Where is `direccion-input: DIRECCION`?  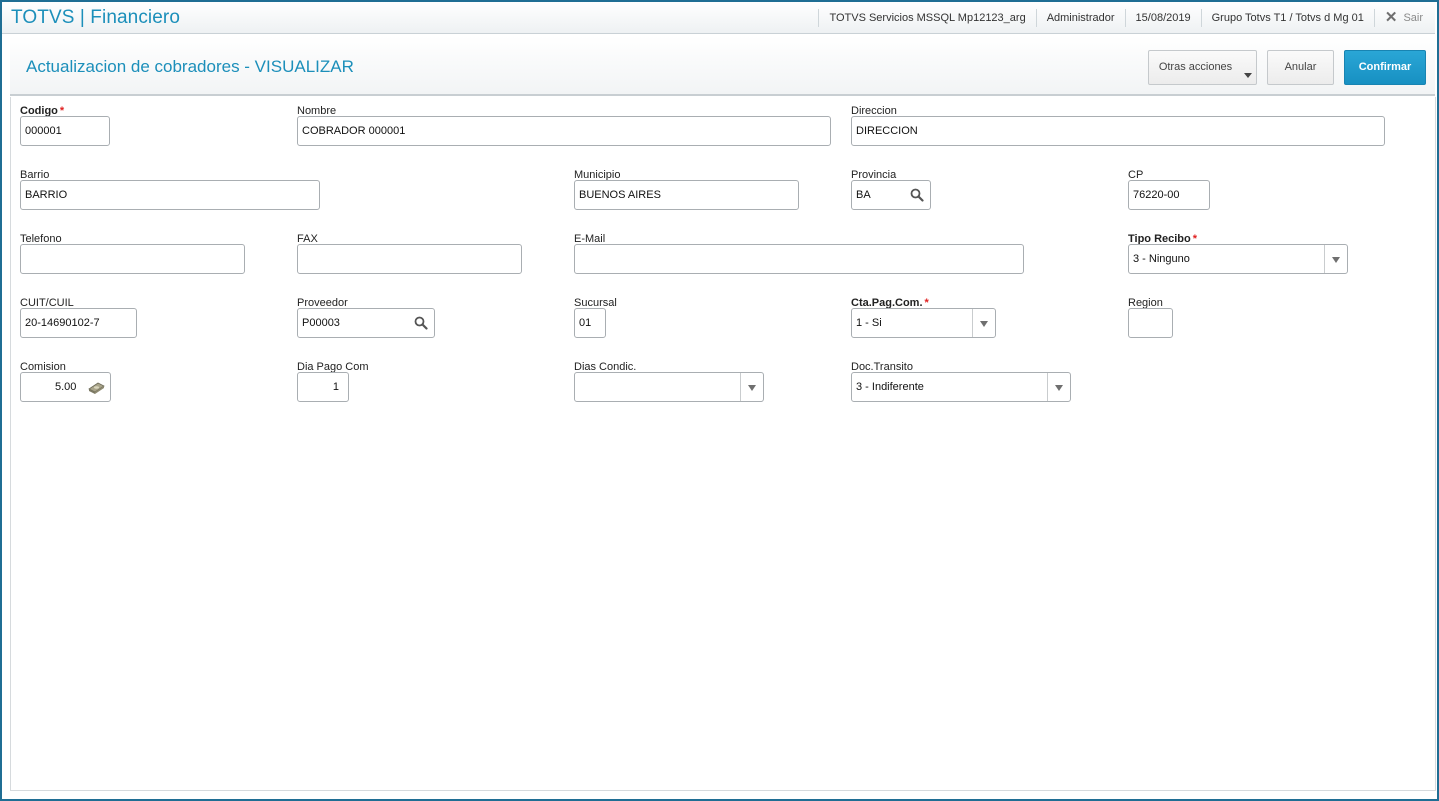
direccion-input: DIRECCION is located at coordinates (1118, 131).